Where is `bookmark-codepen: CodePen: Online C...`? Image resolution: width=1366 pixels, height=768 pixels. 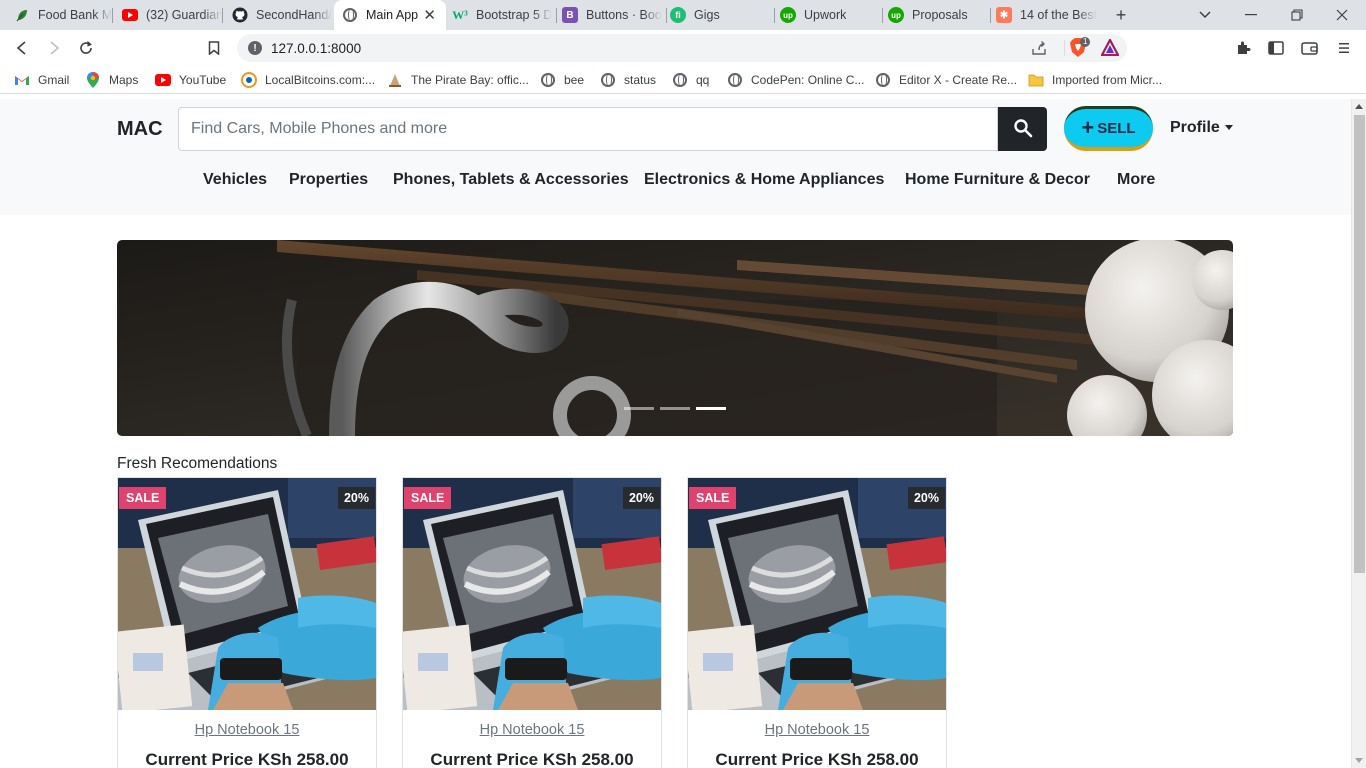 bookmark-codepen: CodePen: Online C... is located at coordinates (795, 80).